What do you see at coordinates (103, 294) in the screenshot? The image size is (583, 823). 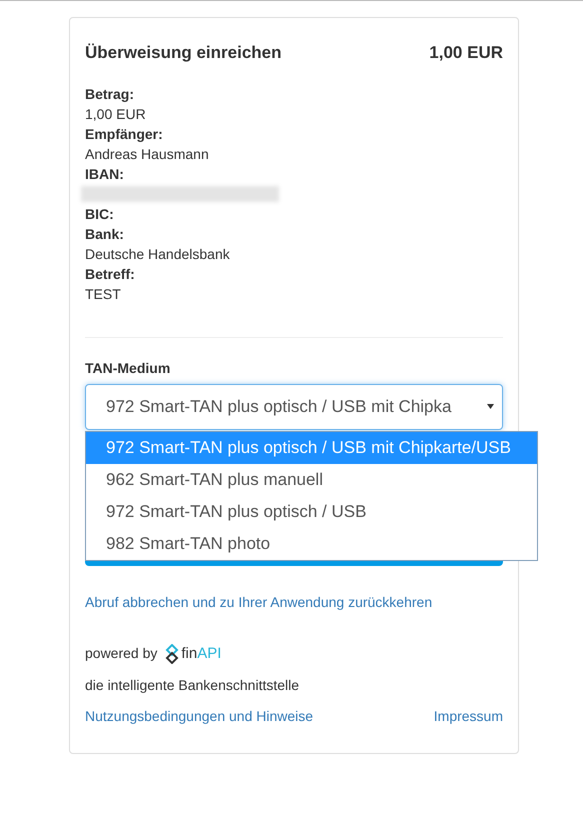 I see `detail-value: TEST` at bounding box center [103, 294].